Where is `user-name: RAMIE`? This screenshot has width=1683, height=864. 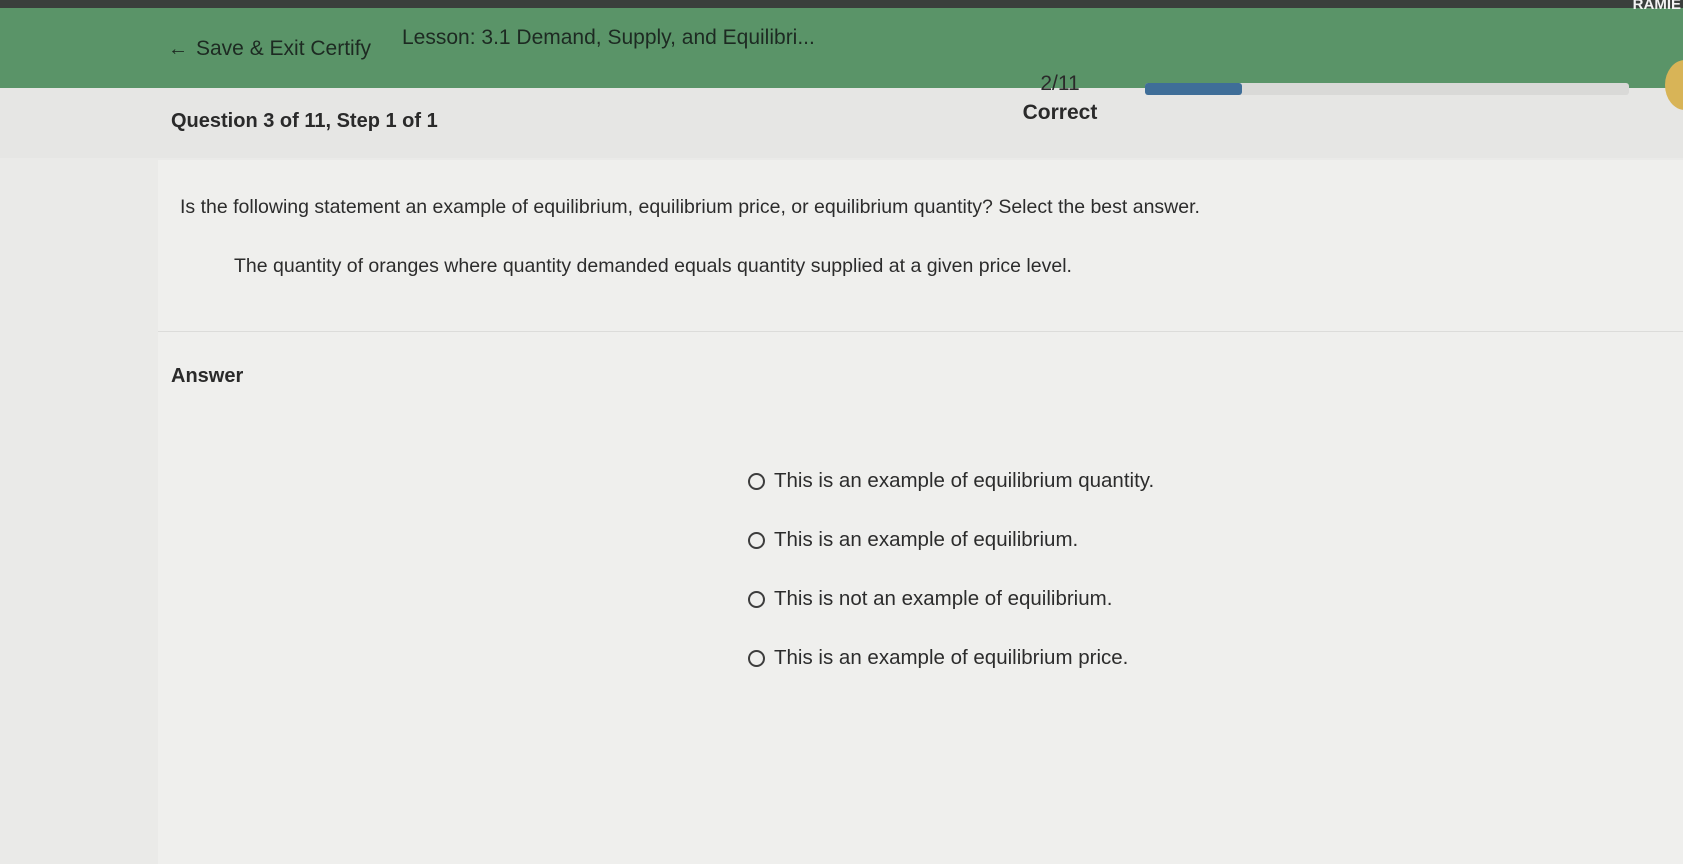
user-name: RAMIE is located at coordinates (1657, 6).